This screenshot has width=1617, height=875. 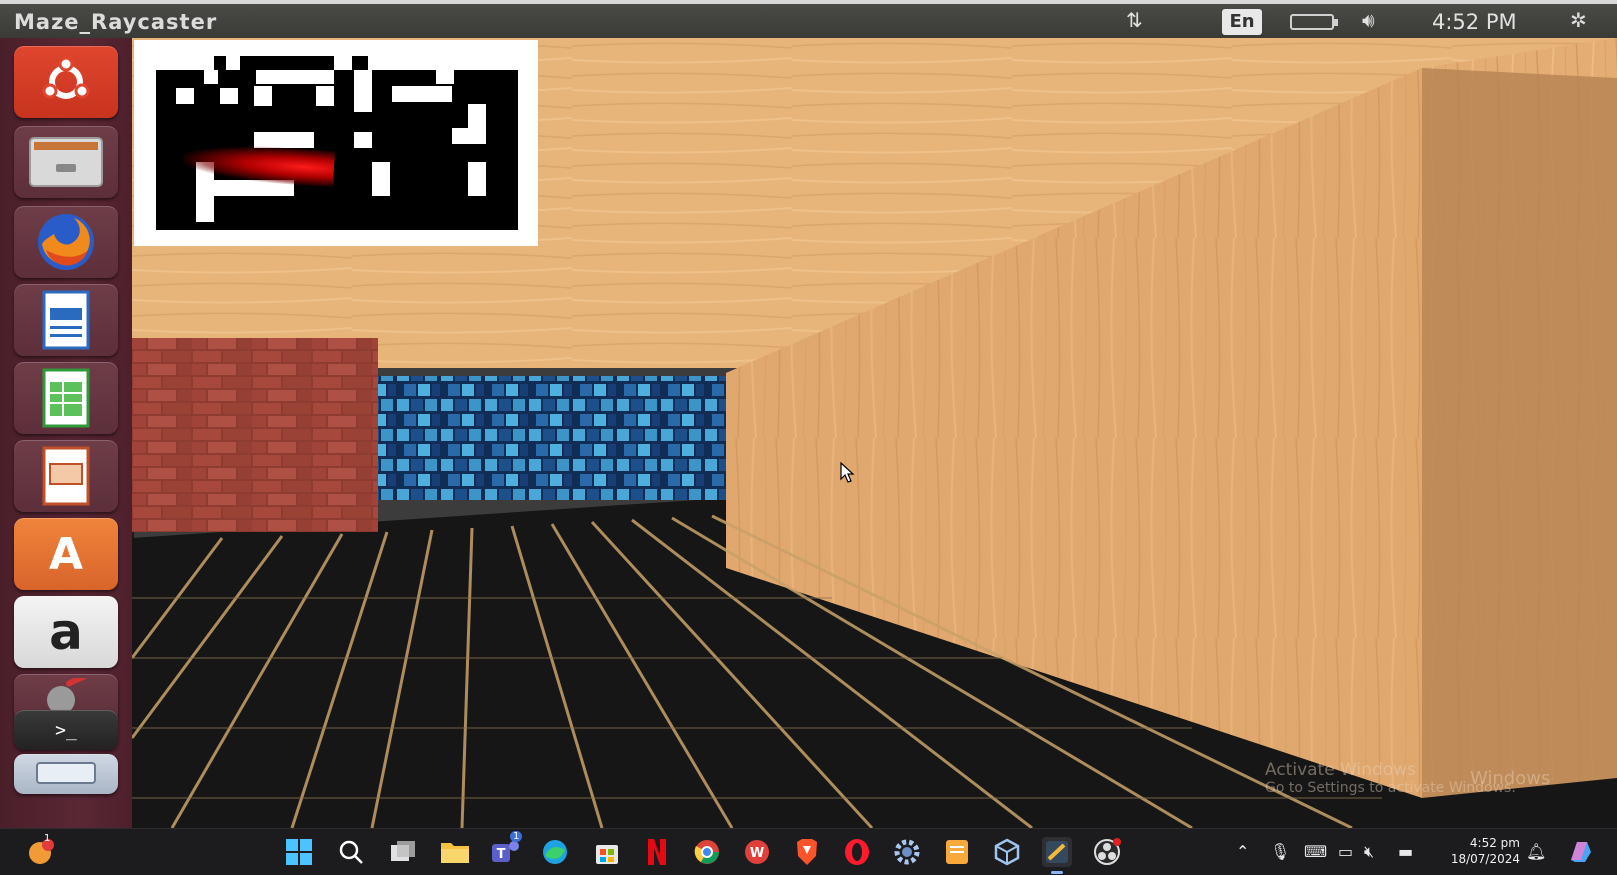 What do you see at coordinates (1405, 851) in the screenshot?
I see `battery-tray-icon: ▬` at bounding box center [1405, 851].